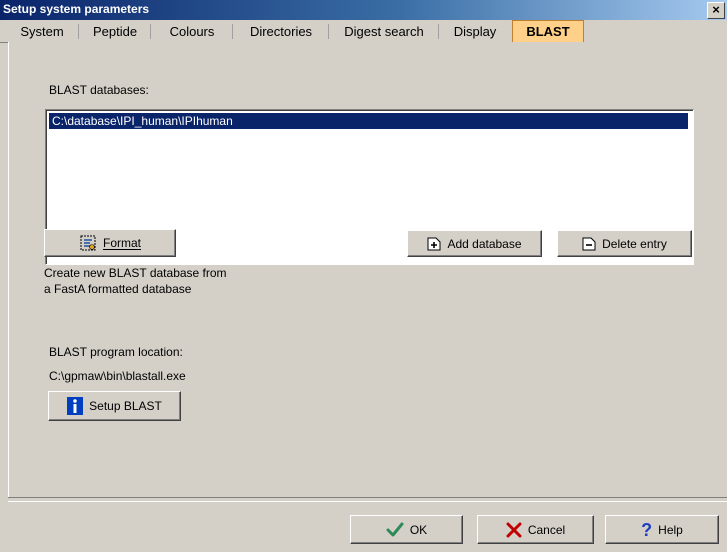  What do you see at coordinates (475, 31) in the screenshot?
I see `tab-display: Display` at bounding box center [475, 31].